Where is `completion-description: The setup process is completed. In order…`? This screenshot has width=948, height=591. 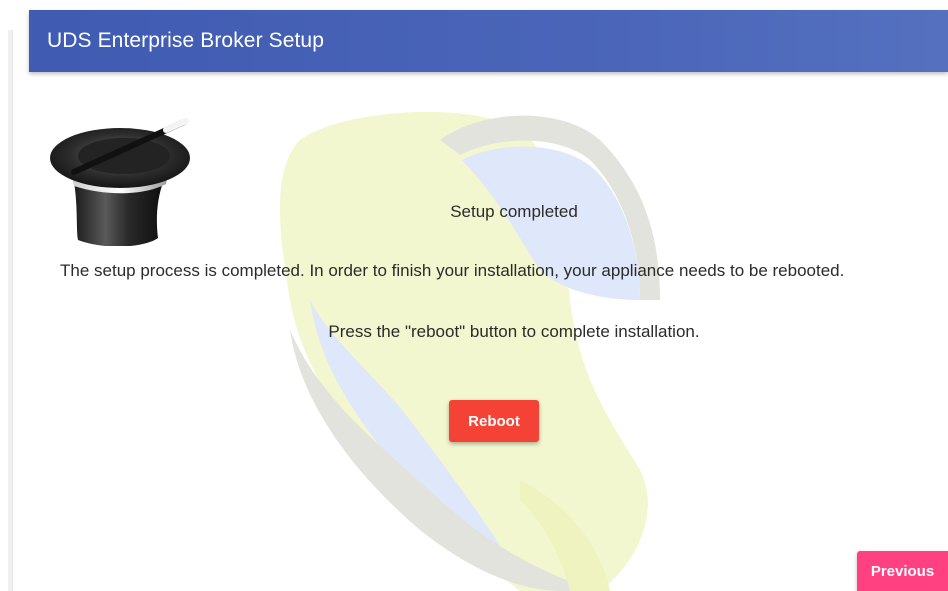 completion-description: The setup process is completed. In order… is located at coordinates (452, 270).